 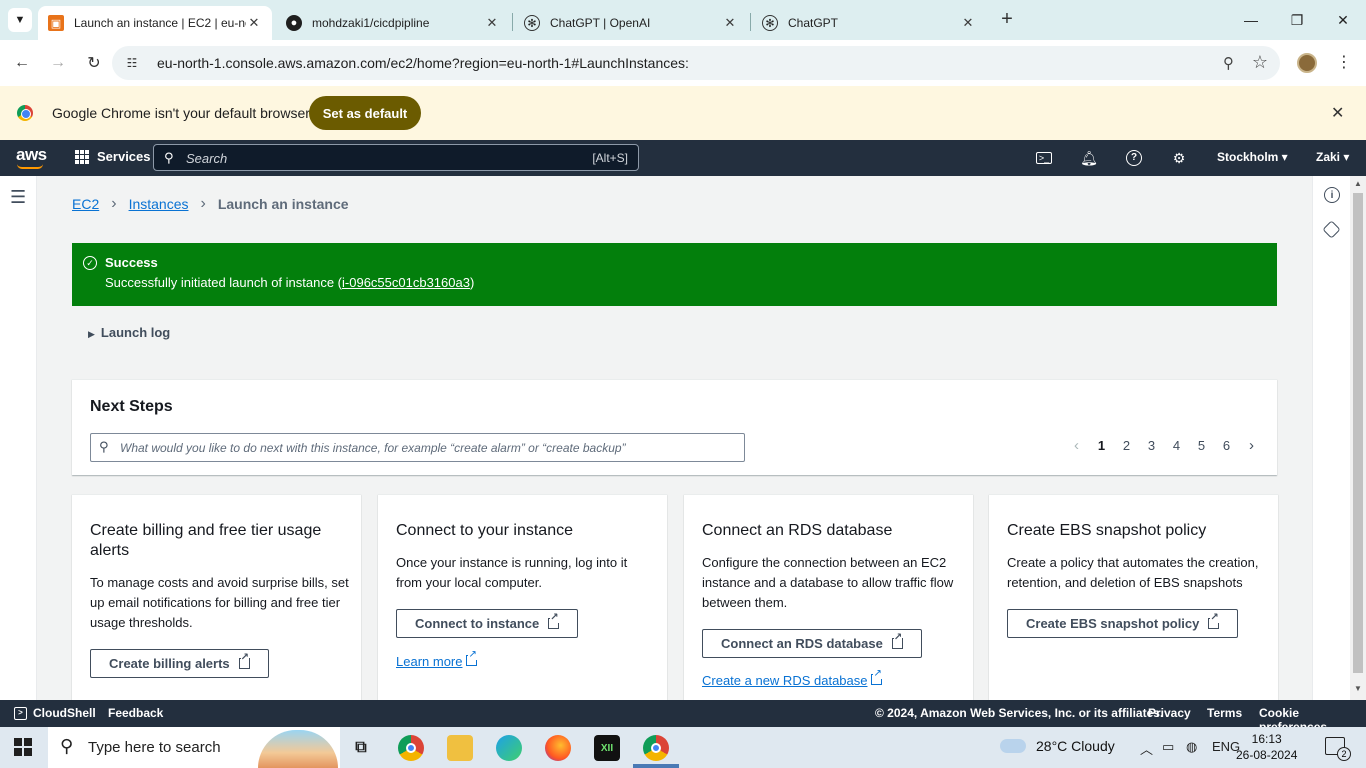 I want to click on battery-icon: ▭, so click(x=1168, y=747).